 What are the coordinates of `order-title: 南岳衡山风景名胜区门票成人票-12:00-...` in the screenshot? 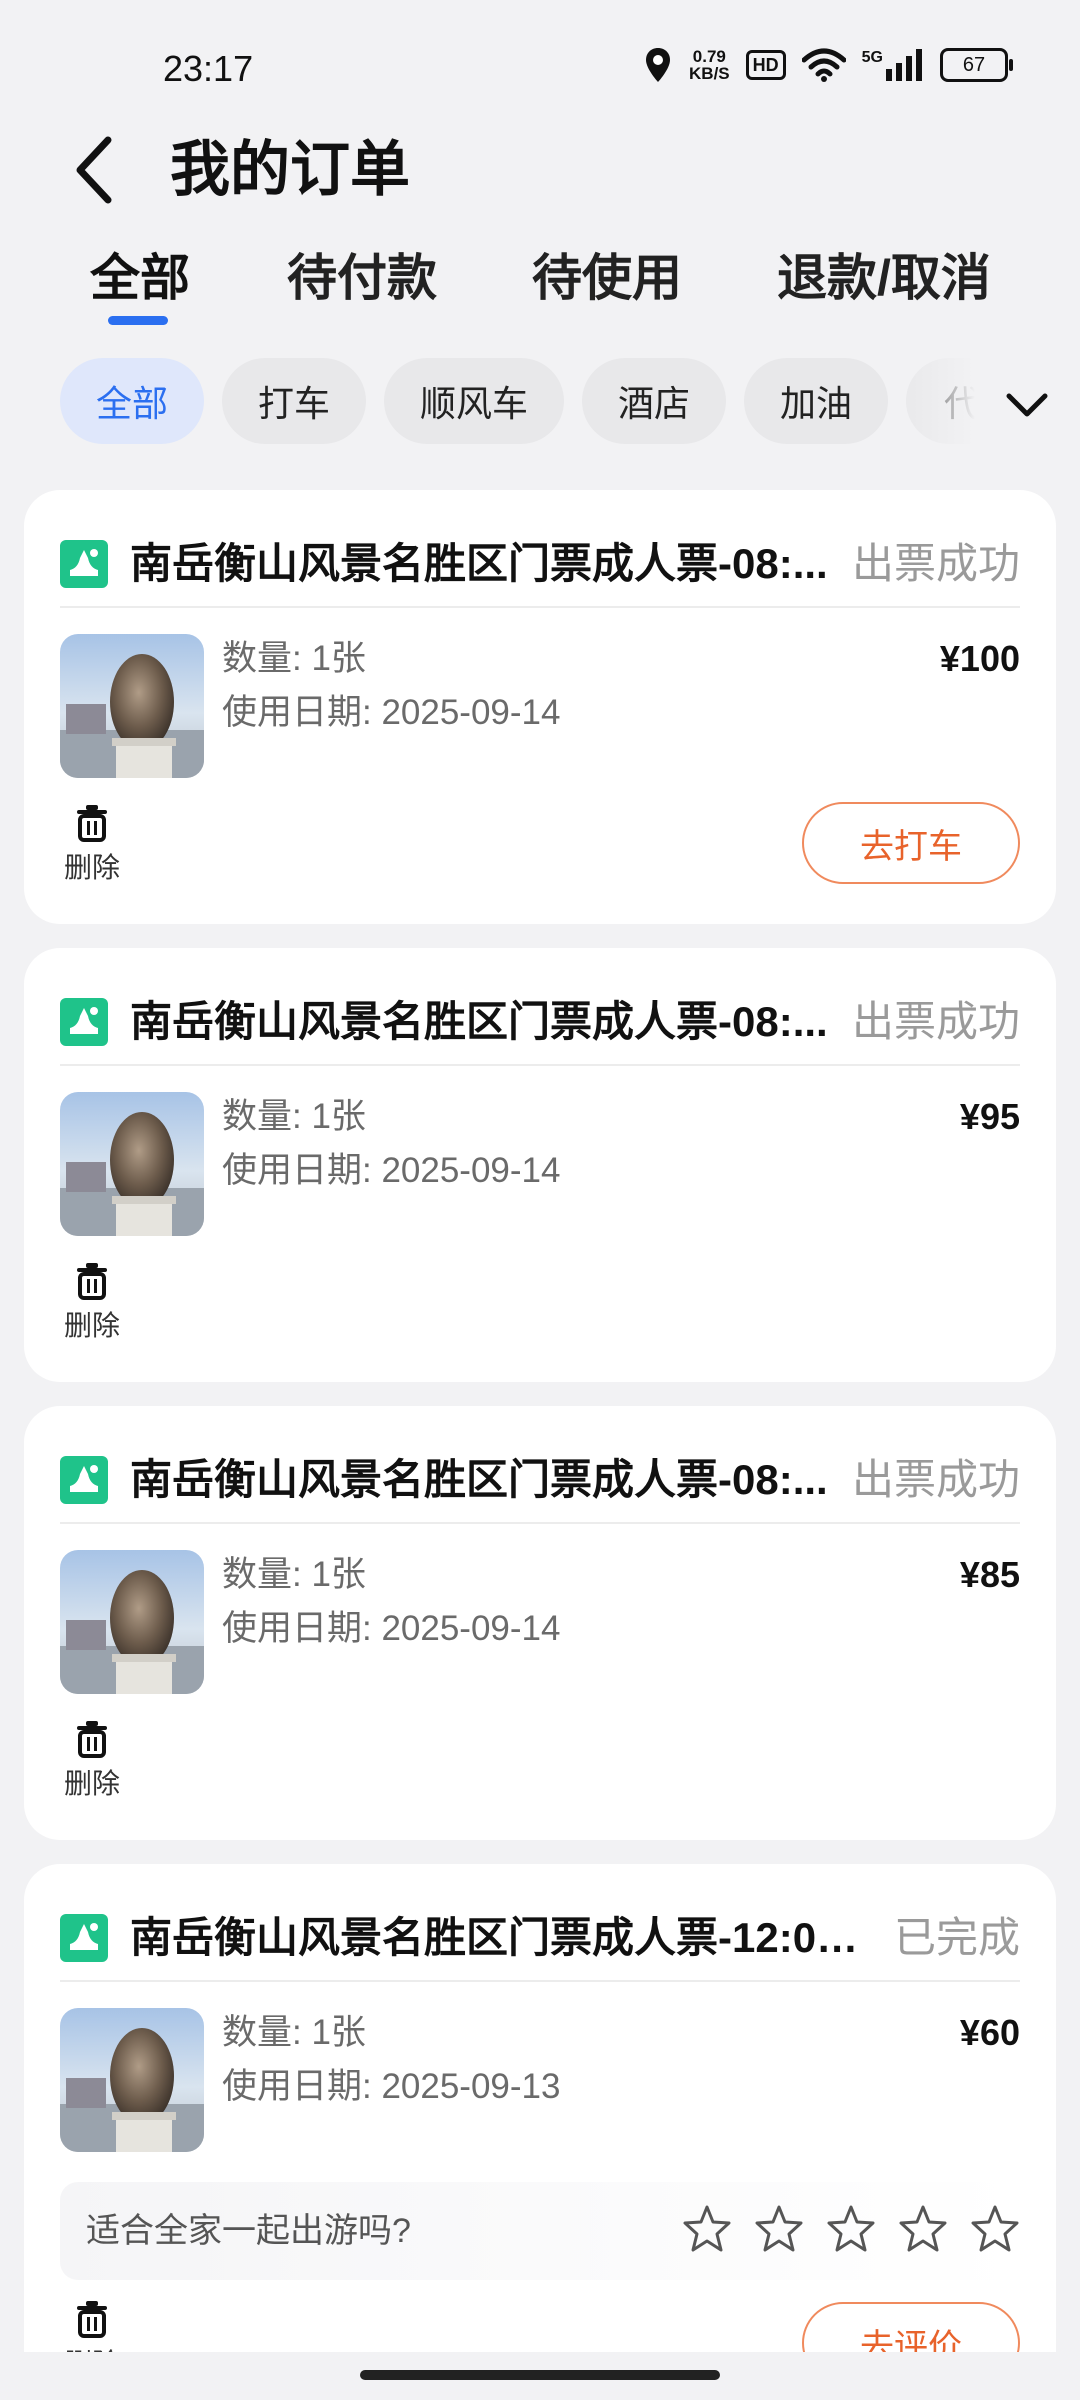 It's located at (500, 1937).